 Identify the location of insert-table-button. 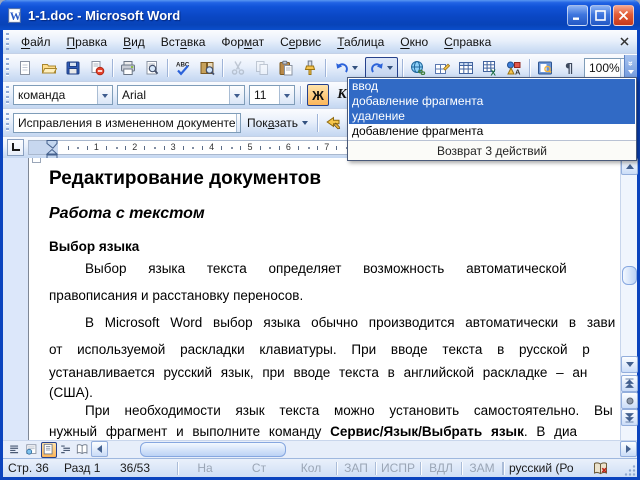
(466, 68).